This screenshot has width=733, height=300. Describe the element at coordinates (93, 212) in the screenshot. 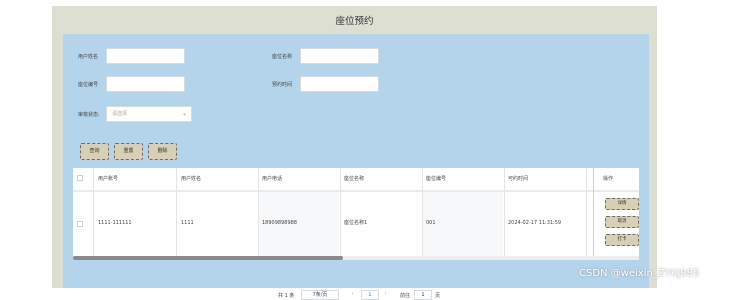

I see `column-divider` at that location.